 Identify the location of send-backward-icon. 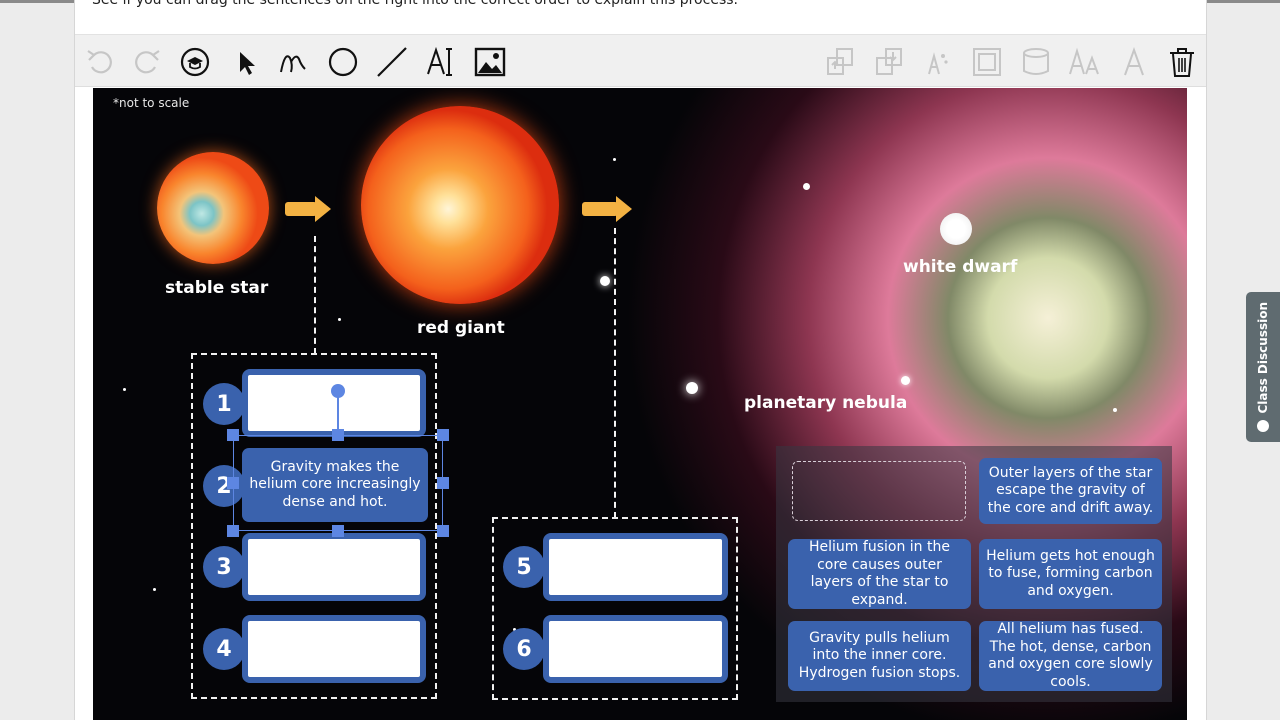
(889, 61).